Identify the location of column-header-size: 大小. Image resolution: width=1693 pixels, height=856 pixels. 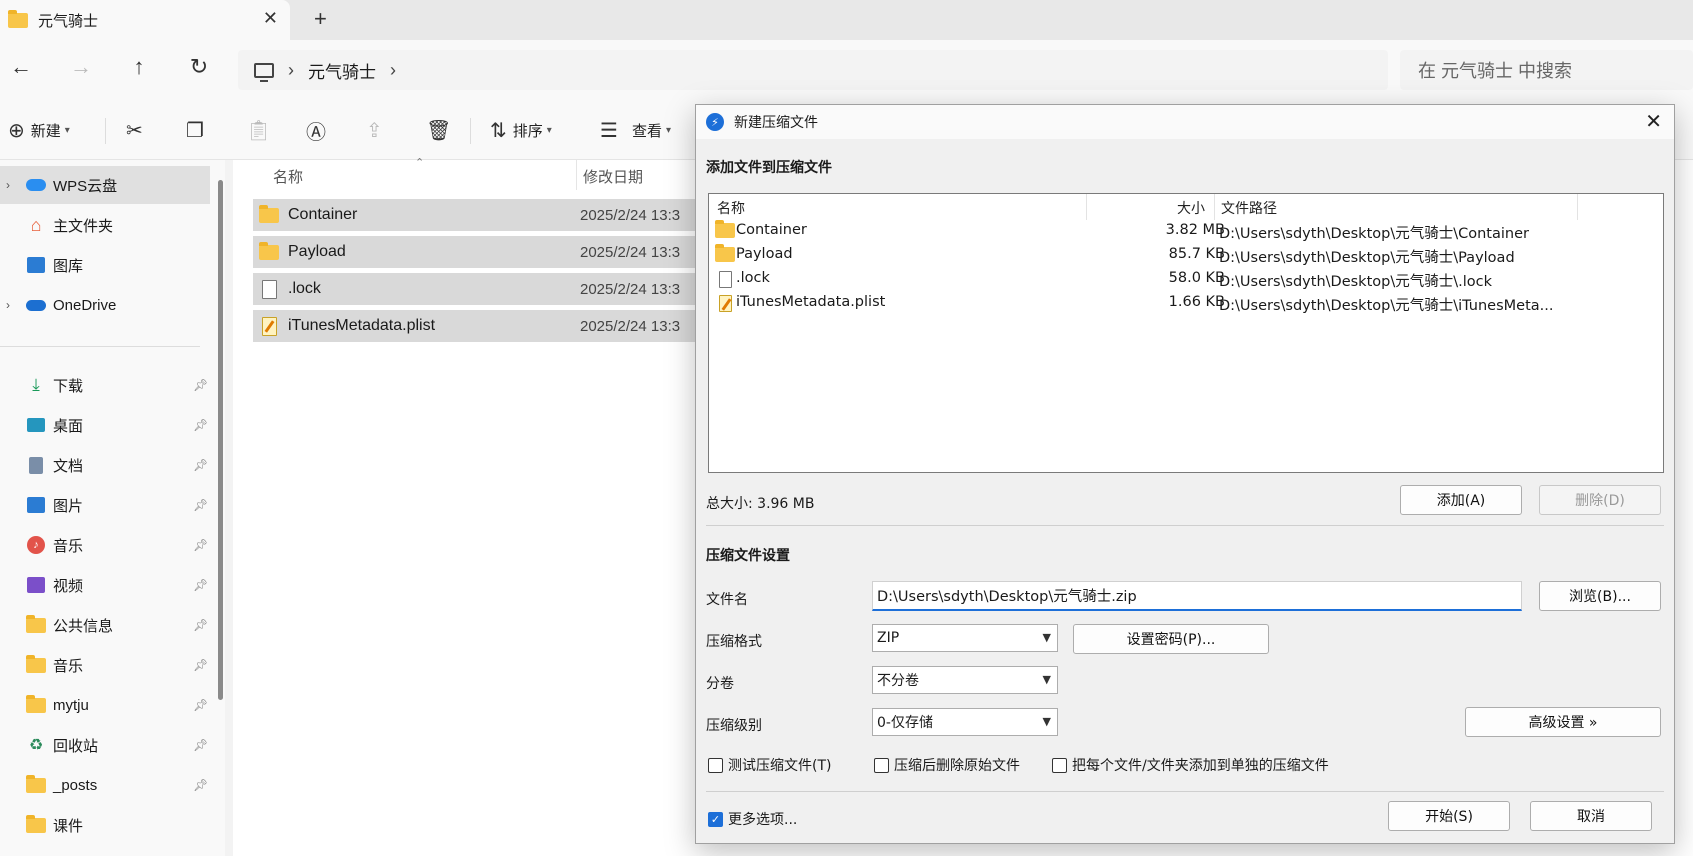
(1191, 208).